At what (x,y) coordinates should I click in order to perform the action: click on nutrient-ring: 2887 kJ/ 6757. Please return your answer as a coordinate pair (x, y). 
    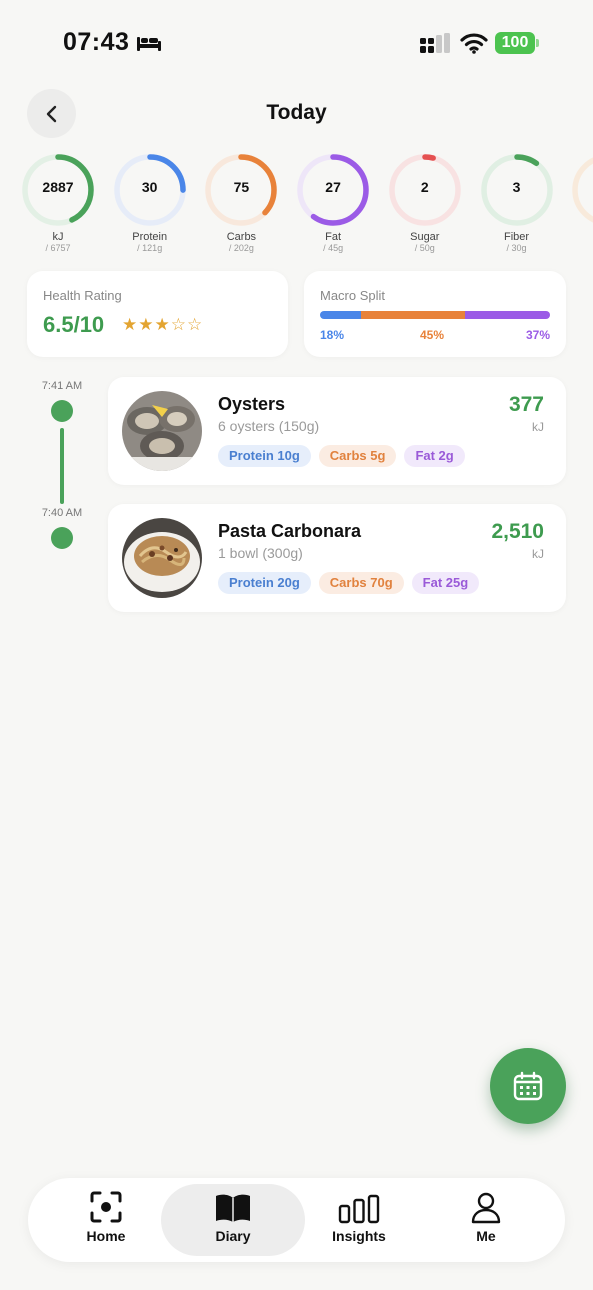
    Looking at the image, I should click on (58, 203).